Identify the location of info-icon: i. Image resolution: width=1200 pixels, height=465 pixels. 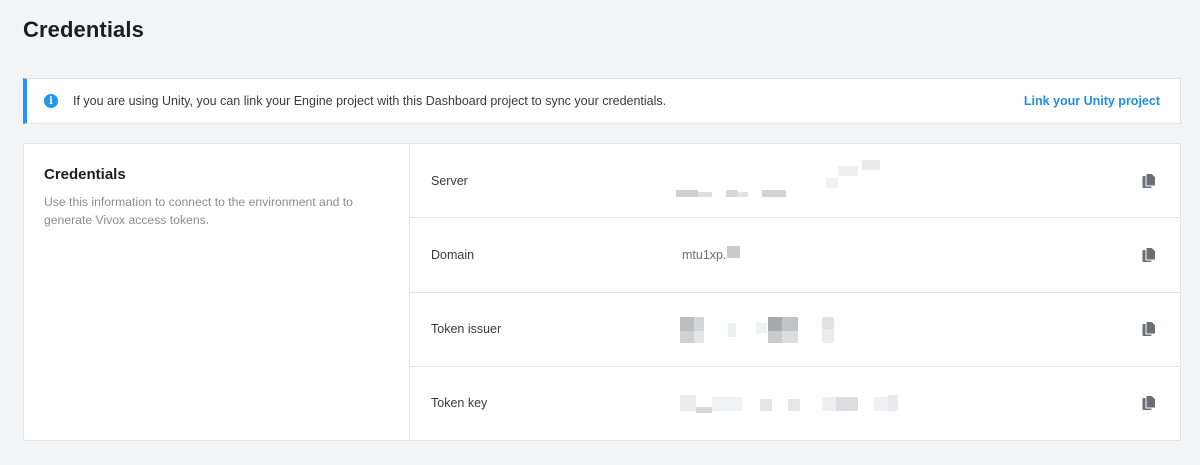
(51, 101).